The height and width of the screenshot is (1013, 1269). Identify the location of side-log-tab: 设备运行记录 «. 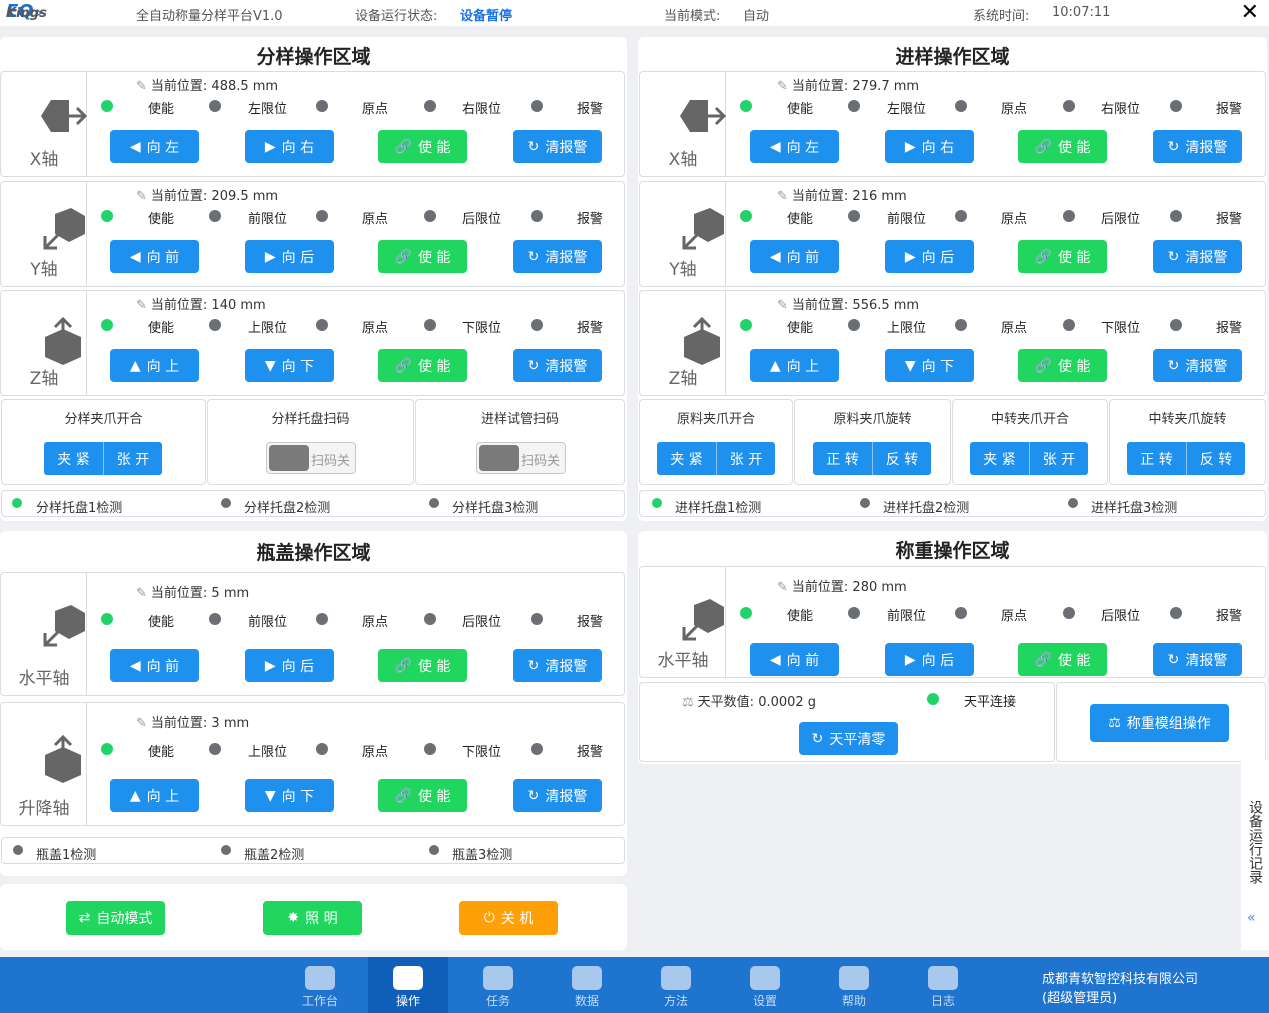
(1255, 855).